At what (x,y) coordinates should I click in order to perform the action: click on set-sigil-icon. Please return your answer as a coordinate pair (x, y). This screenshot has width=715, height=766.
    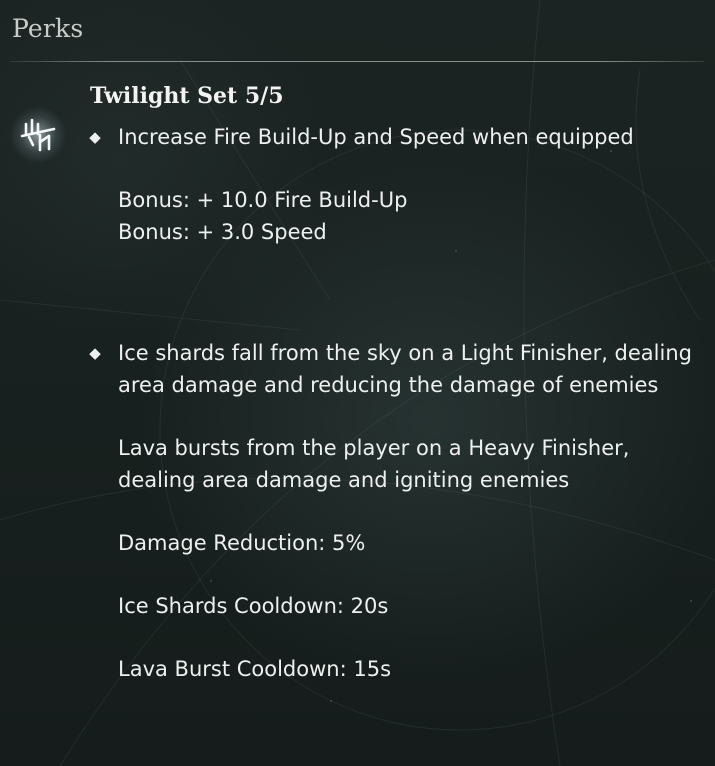
    Looking at the image, I should click on (38, 135).